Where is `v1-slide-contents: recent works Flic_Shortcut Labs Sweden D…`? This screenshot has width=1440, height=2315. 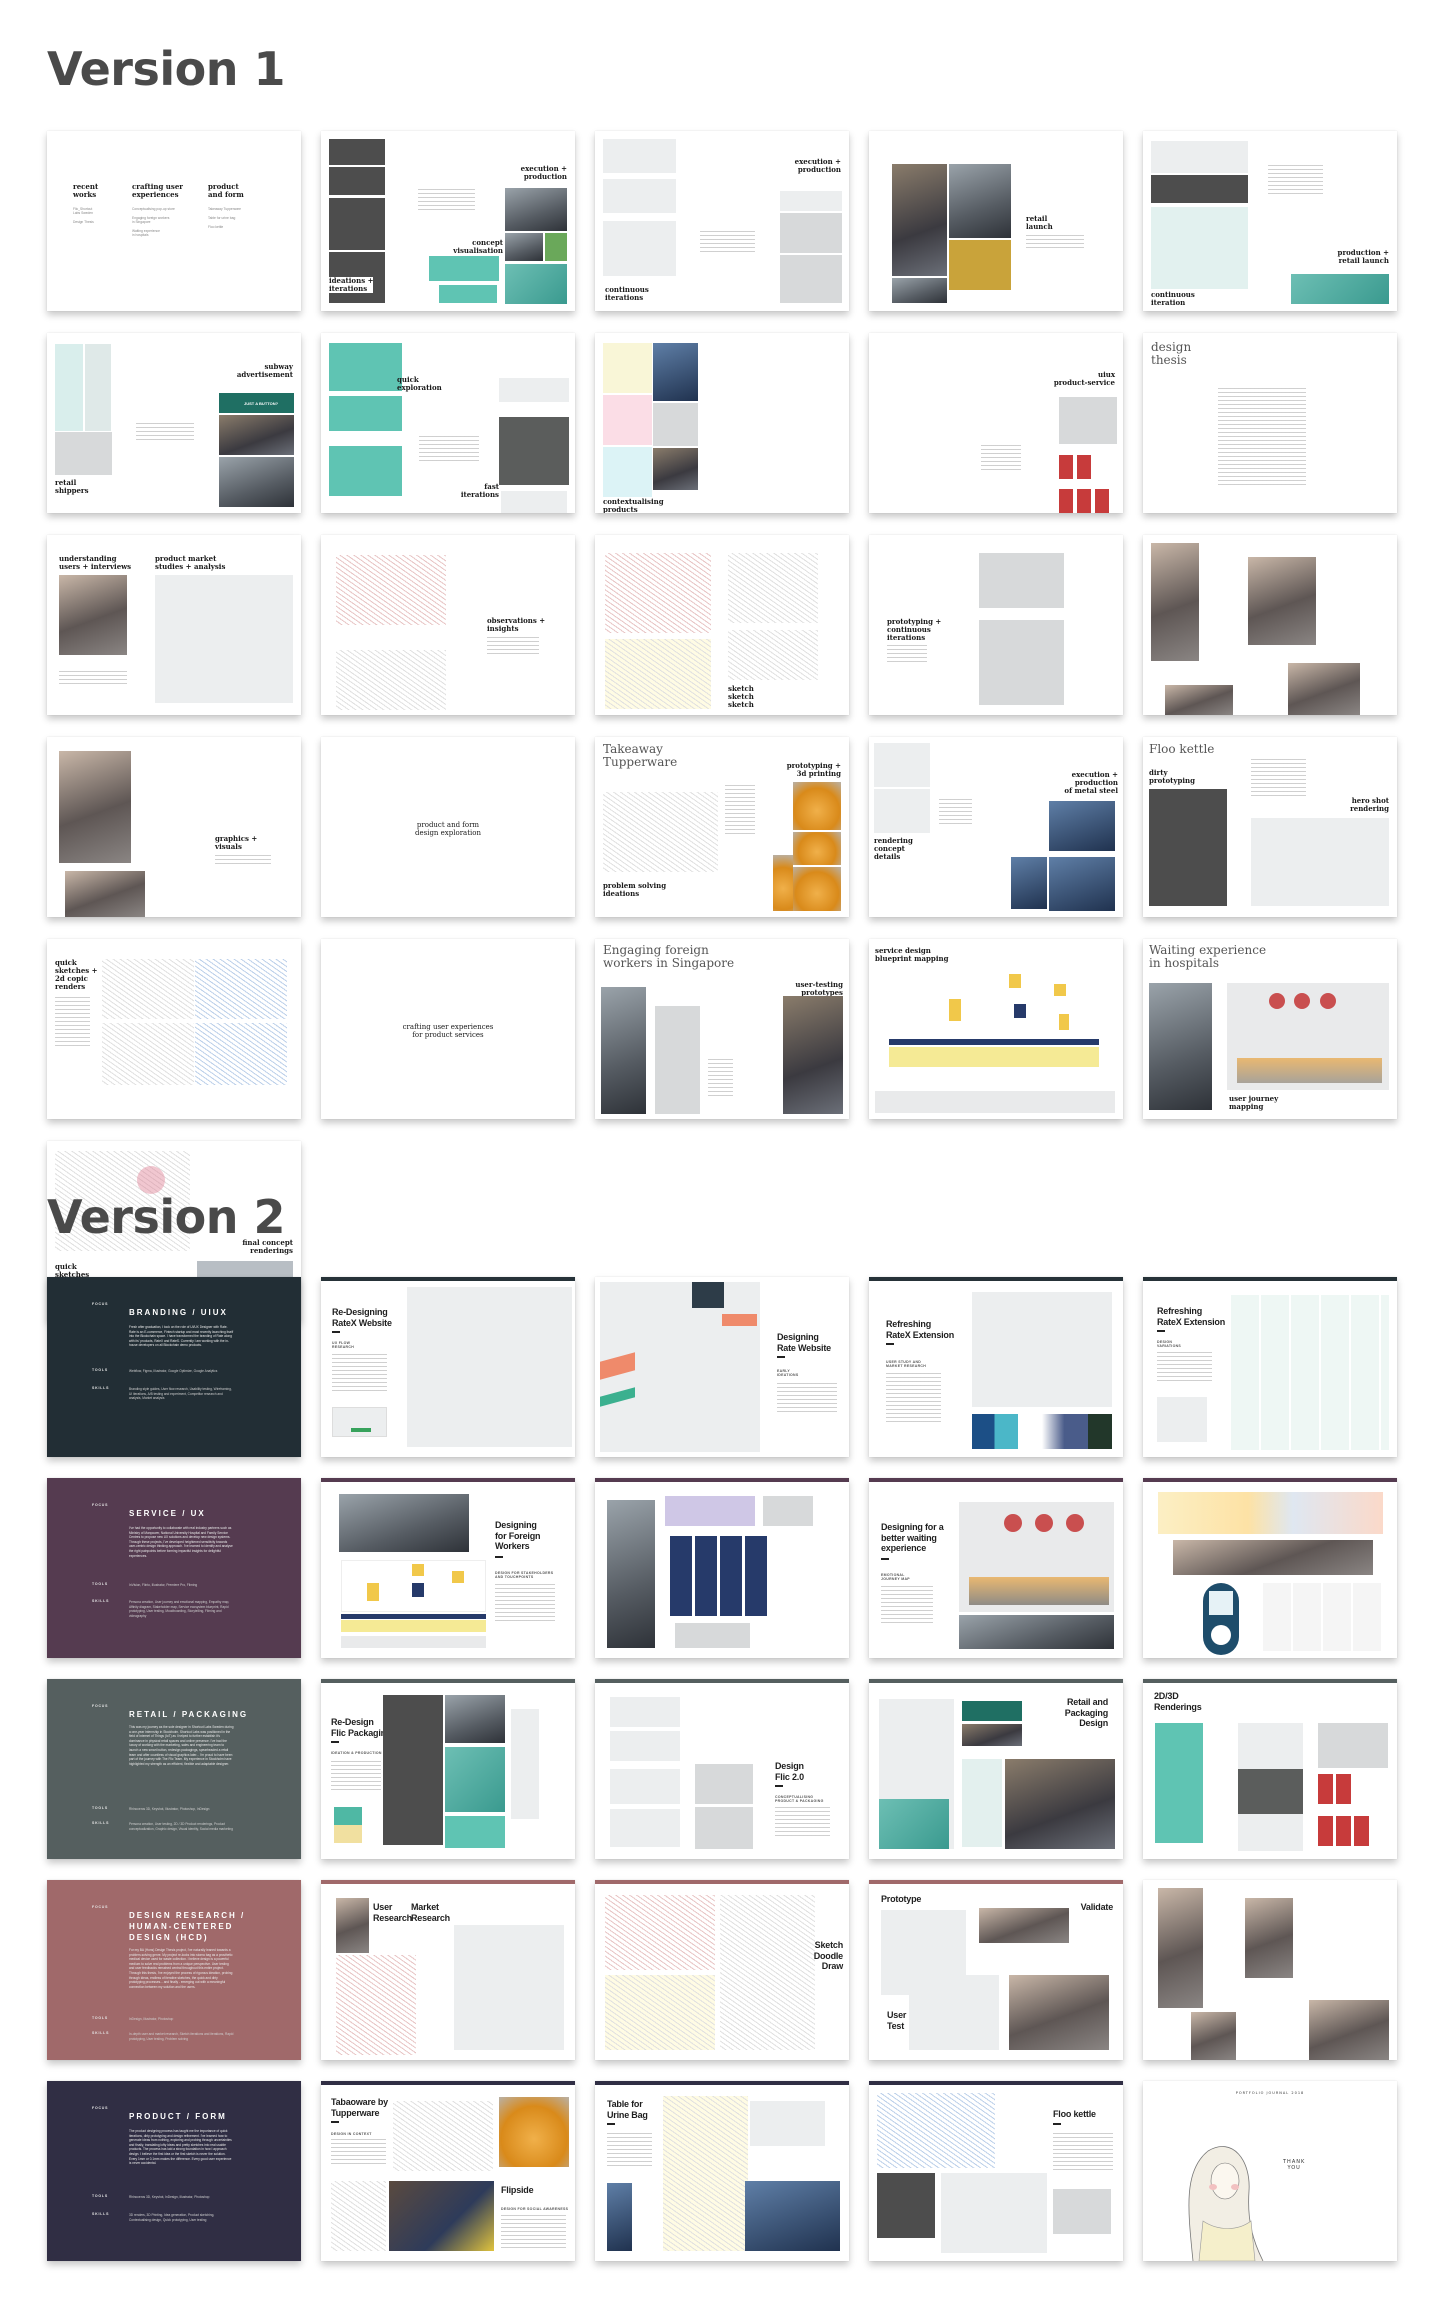 v1-slide-contents: recent works Flic_Shortcut Labs Sweden D… is located at coordinates (174, 221).